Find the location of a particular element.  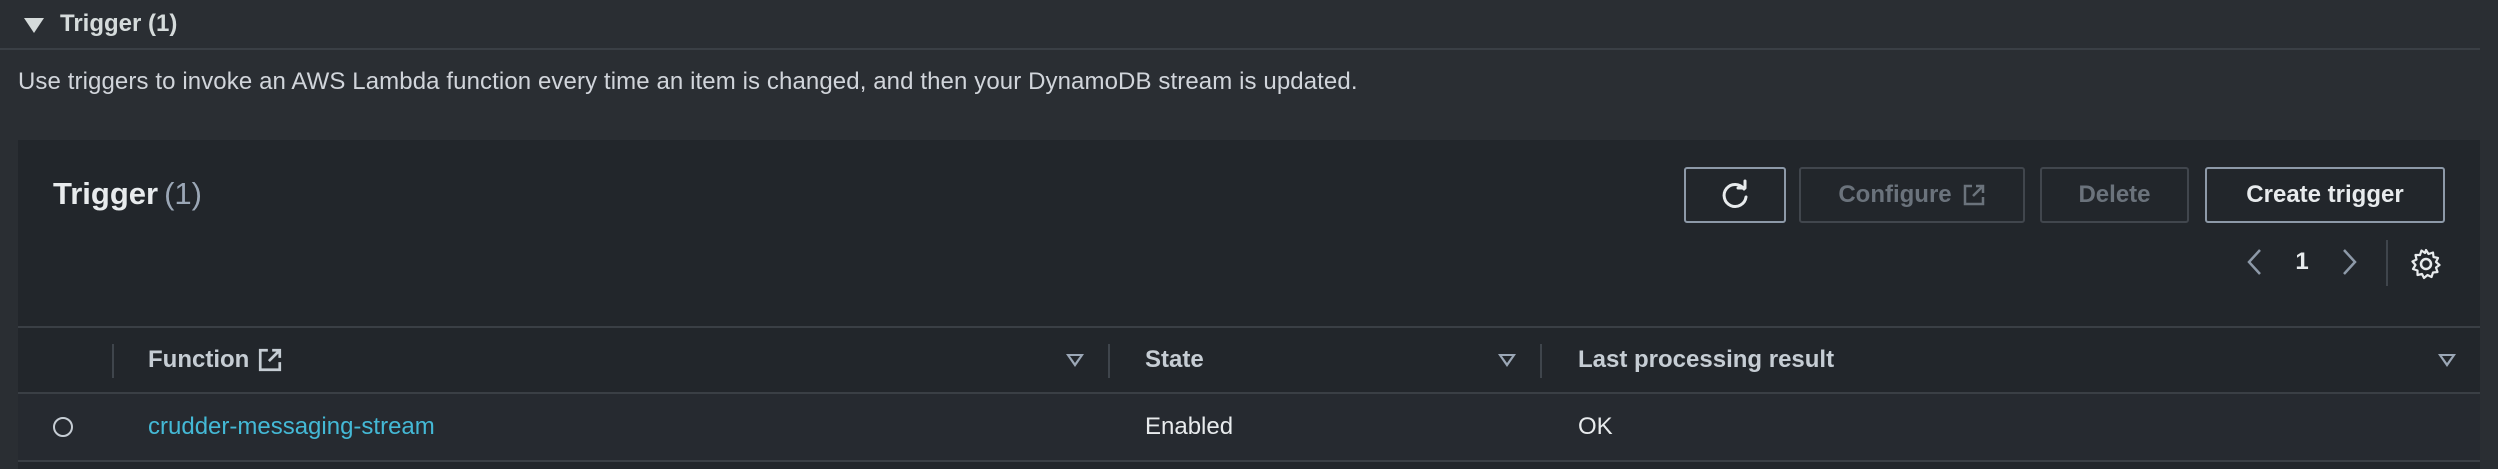

panel-count: (1) is located at coordinates (183, 193).